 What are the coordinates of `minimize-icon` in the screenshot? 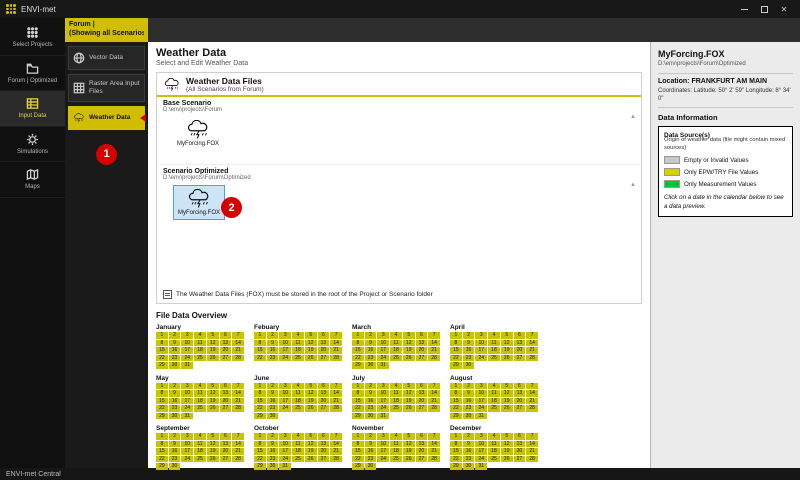 It's located at (744, 9).